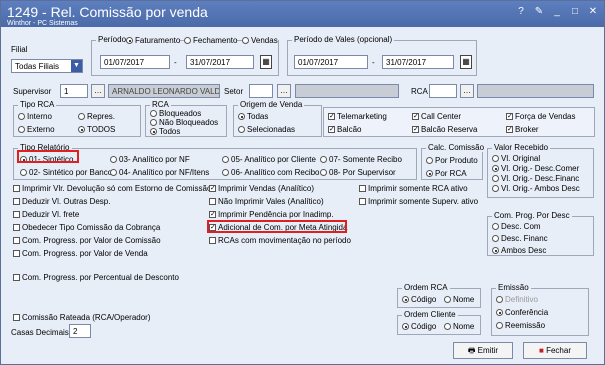  What do you see at coordinates (113, 160) in the screenshot?
I see `radio-03-analitico-nf` at bounding box center [113, 160].